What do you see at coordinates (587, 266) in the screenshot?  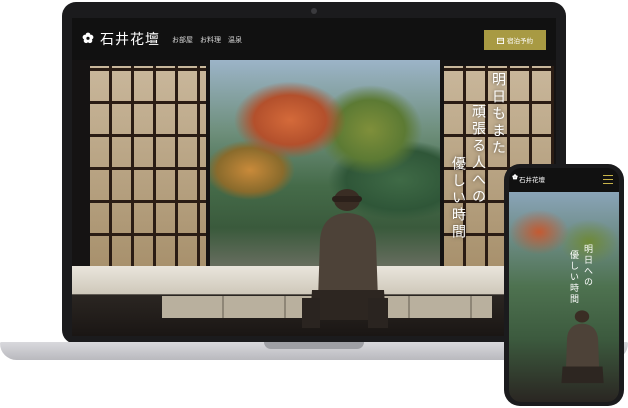 I see `mobile-hero-copy-1: 明日への` at bounding box center [587, 266].